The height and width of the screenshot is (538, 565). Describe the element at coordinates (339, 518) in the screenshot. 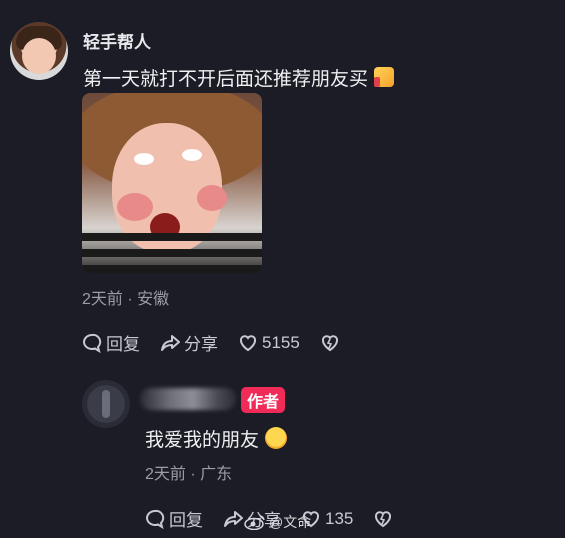

I see `like-count: 135` at that location.